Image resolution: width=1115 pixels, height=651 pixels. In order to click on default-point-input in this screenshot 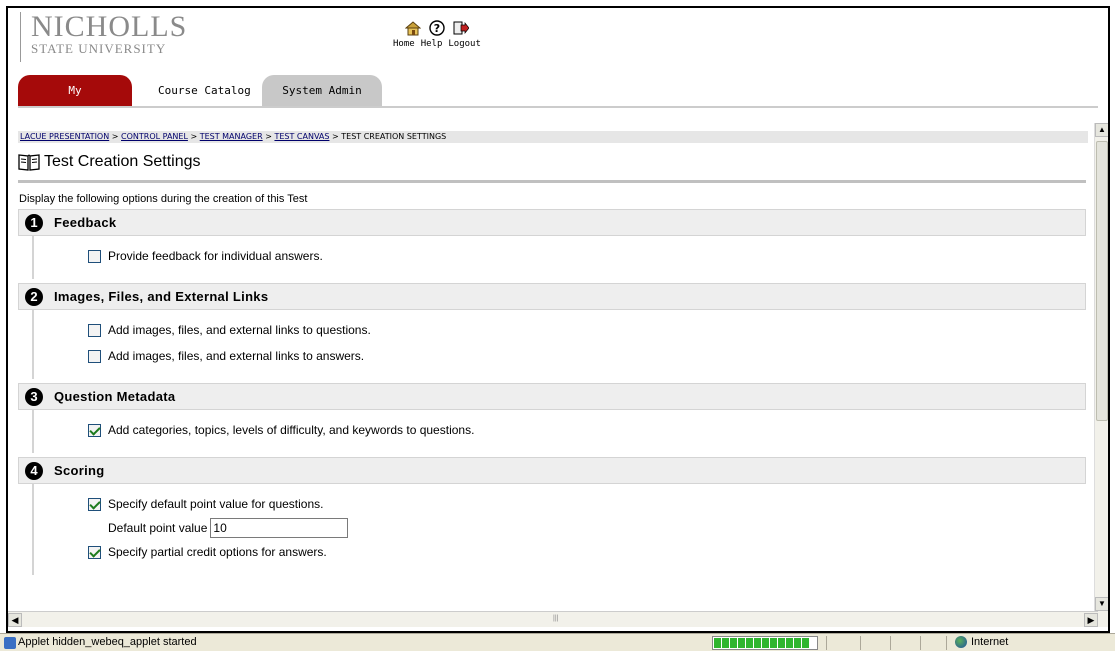, I will do `click(279, 528)`.